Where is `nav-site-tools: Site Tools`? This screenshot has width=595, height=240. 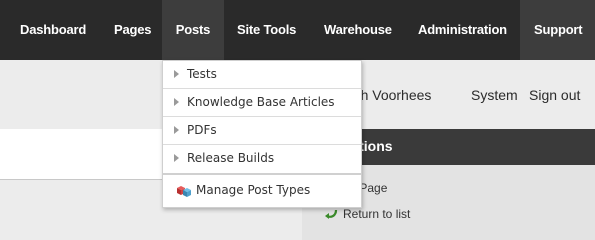
nav-site-tools: Site Tools is located at coordinates (267, 30).